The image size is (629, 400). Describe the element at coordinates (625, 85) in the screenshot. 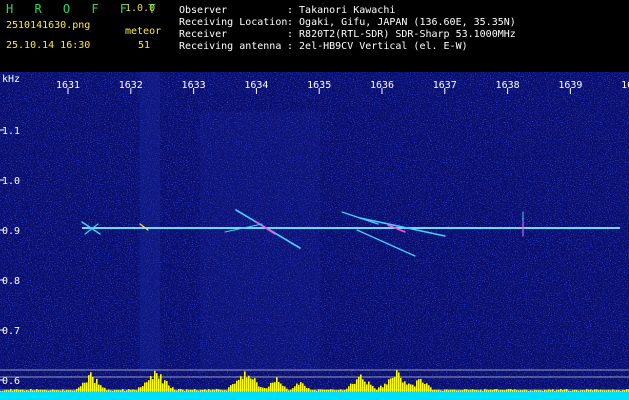

I see `x-tick-label: 1640` at that location.